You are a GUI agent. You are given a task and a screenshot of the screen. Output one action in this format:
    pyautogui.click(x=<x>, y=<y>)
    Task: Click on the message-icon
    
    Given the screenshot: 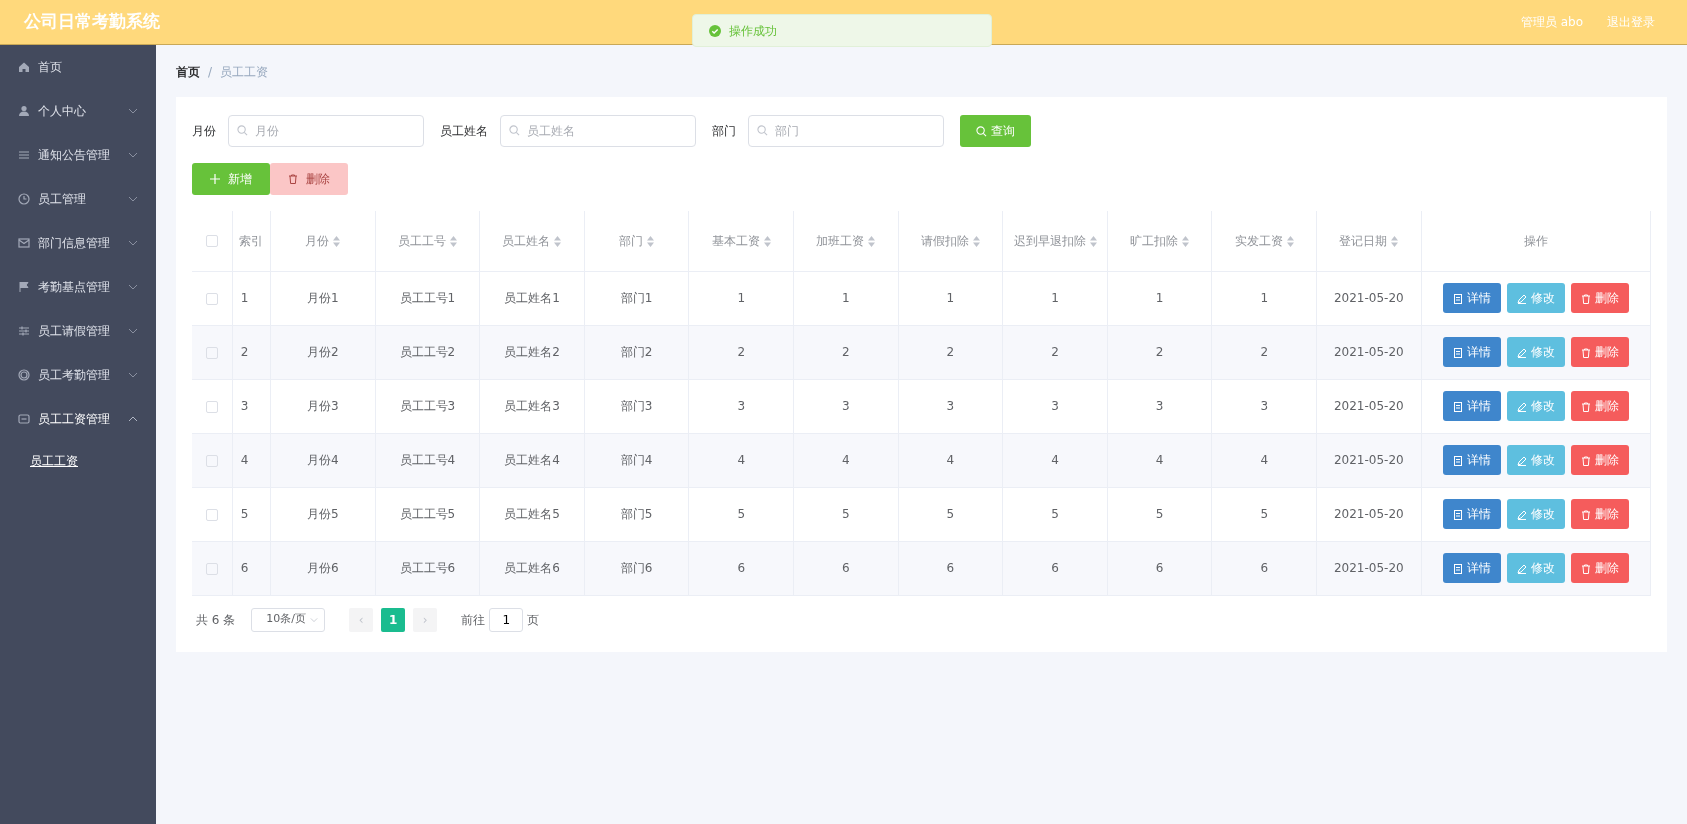 What is the action you would take?
    pyautogui.click(x=24, y=419)
    